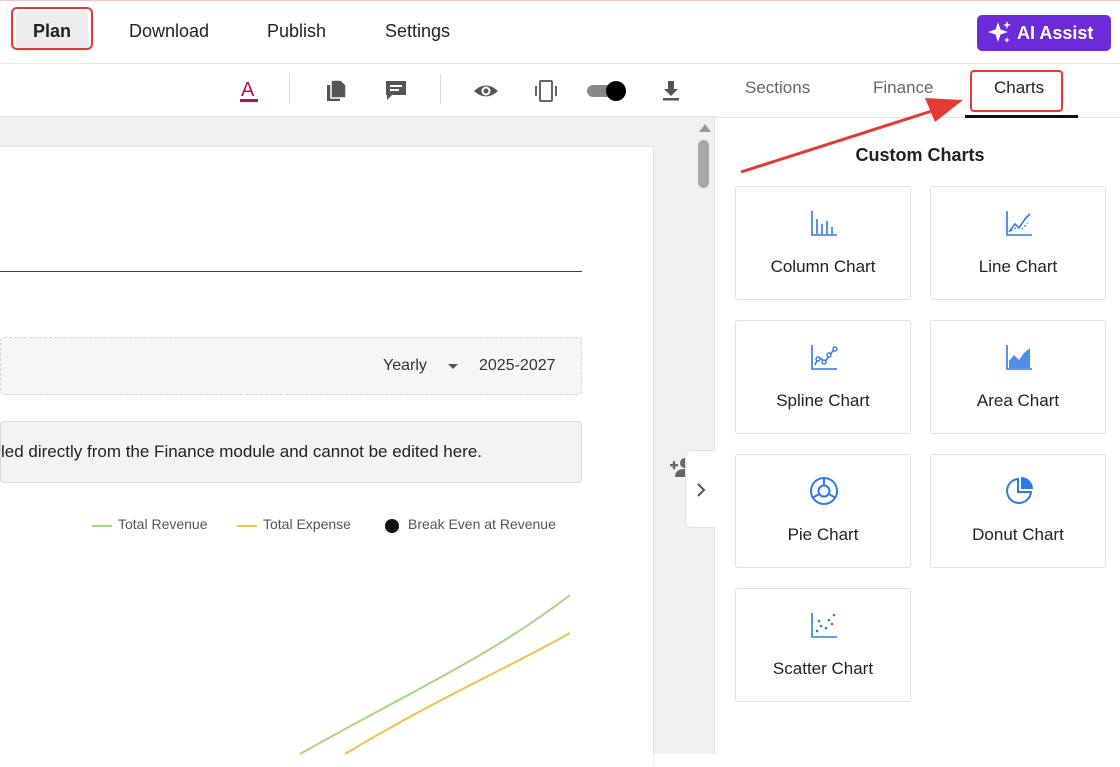  Describe the element at coordinates (169, 31) in the screenshot. I see `nav-download: Download` at that location.